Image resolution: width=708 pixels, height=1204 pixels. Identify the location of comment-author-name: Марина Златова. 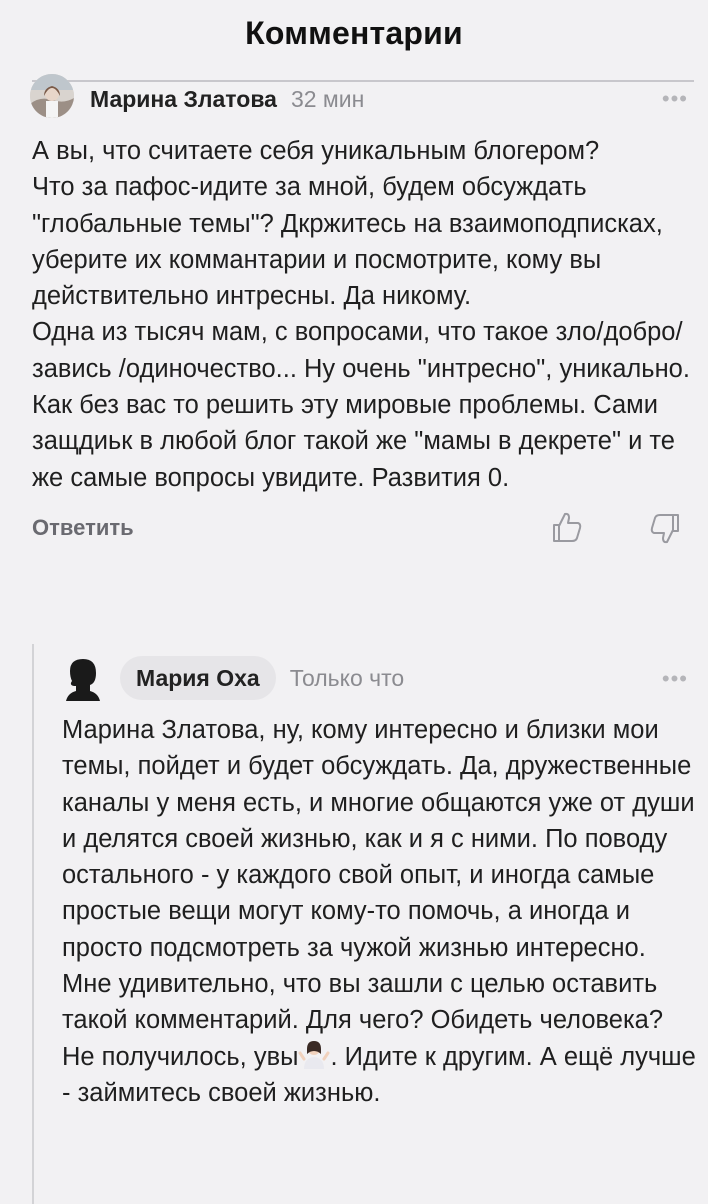
(183, 99).